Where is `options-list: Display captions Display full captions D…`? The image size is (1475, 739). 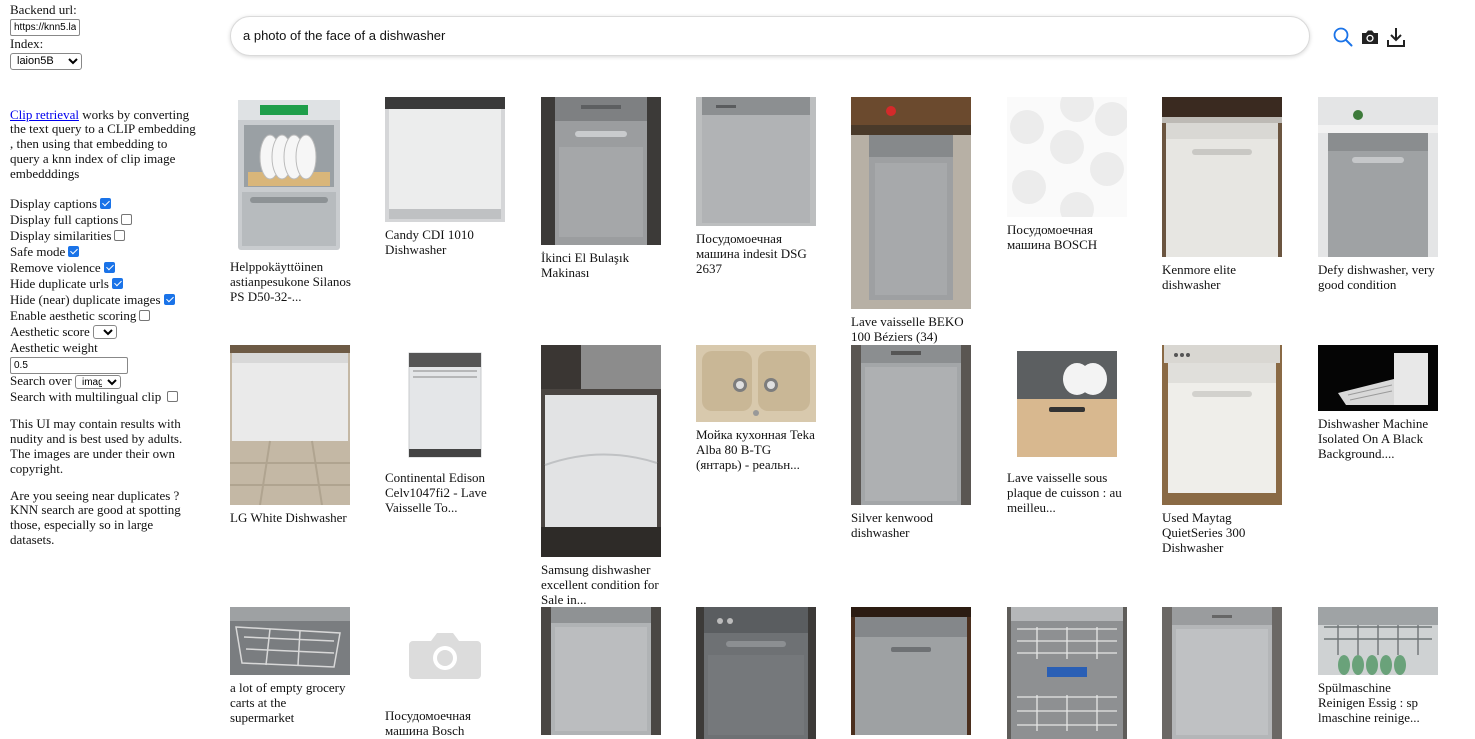 options-list: Display captions Display full captions D… is located at coordinates (105, 300).